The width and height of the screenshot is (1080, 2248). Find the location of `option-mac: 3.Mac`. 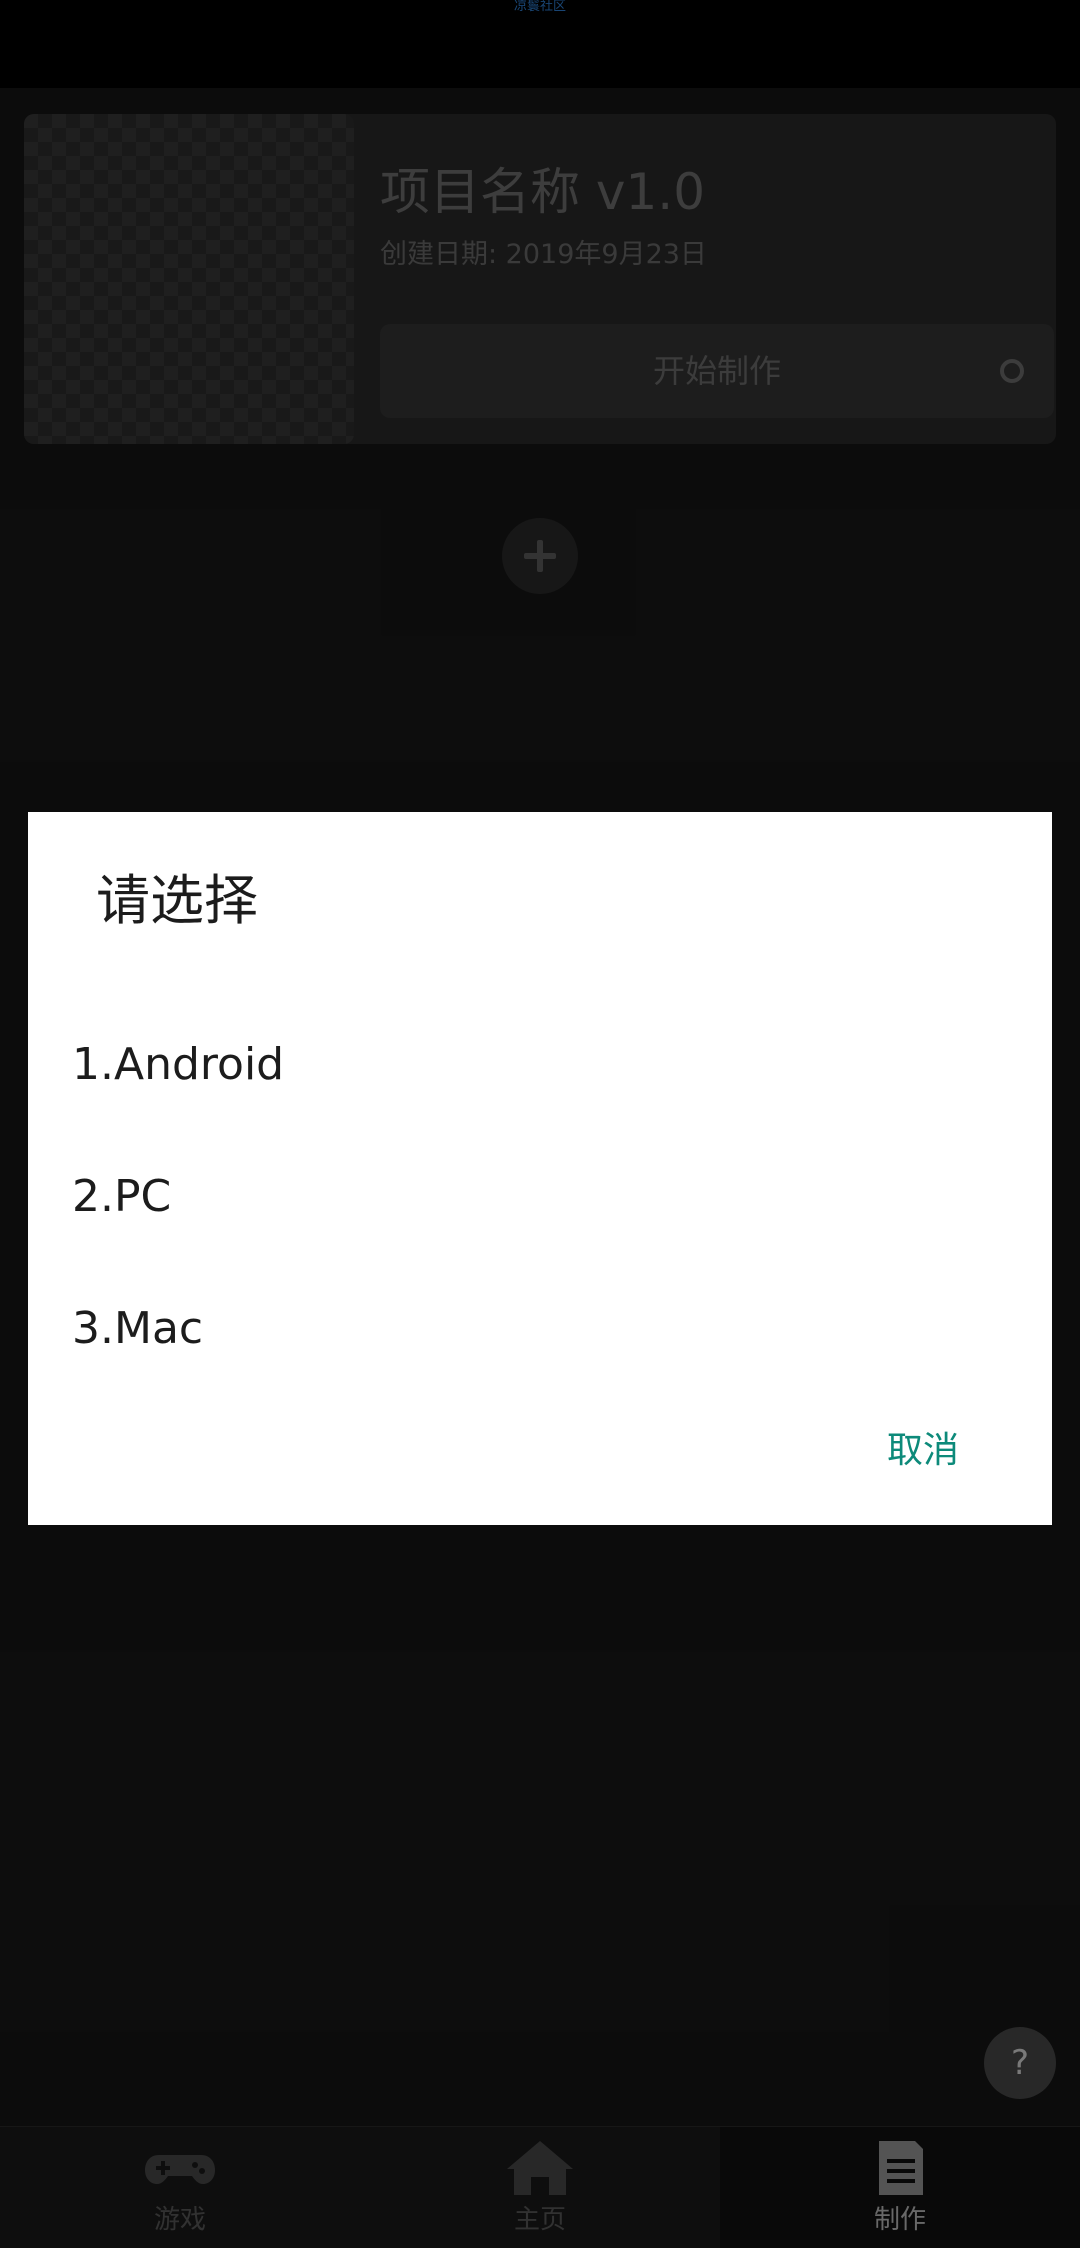

option-mac: 3.Mac is located at coordinates (542, 1329).